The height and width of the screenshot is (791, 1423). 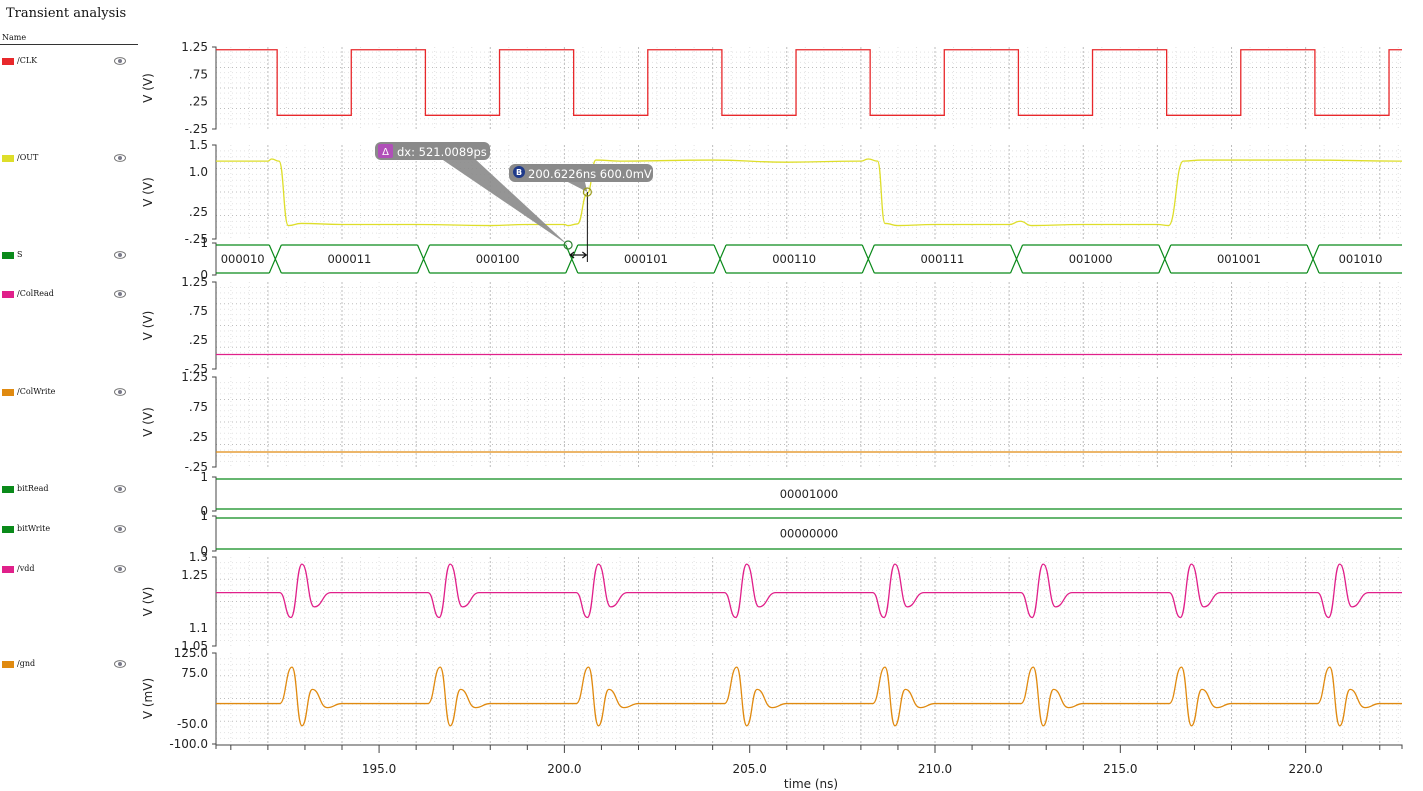 I want to click on bus-value-label: 000101, so click(x=646, y=259).